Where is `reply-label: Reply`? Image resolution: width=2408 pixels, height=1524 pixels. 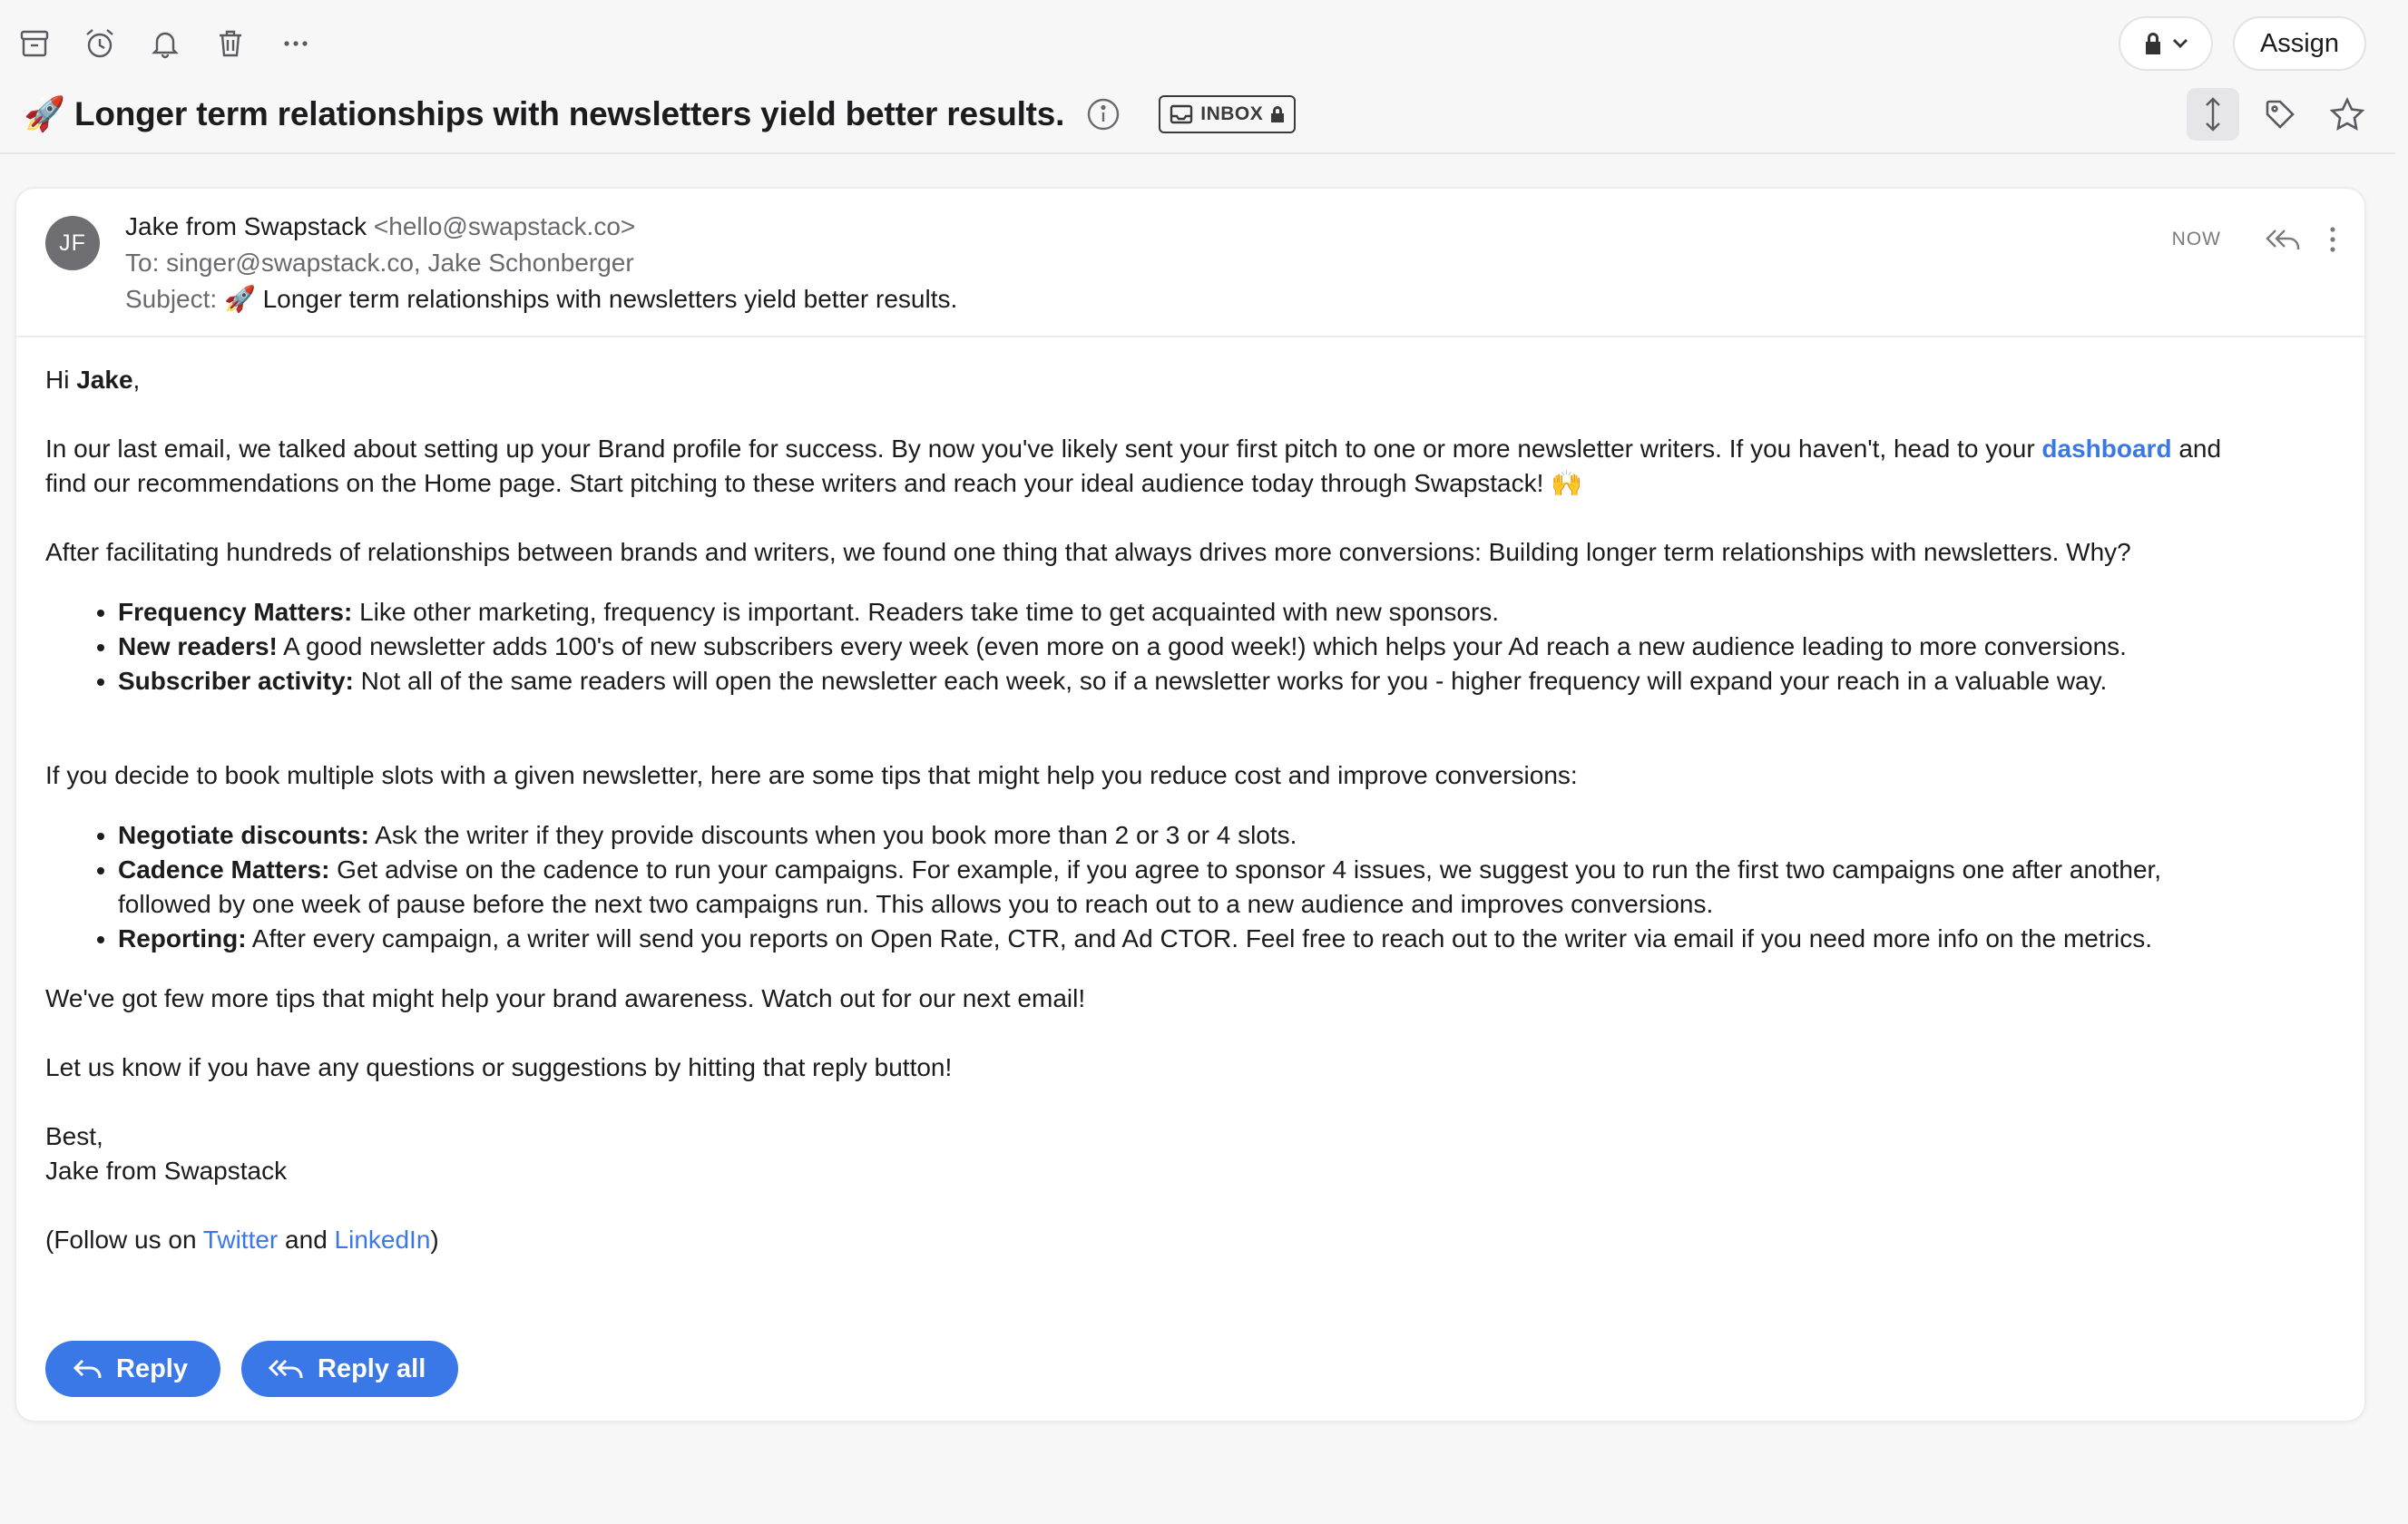 reply-label: Reply is located at coordinates (152, 1368).